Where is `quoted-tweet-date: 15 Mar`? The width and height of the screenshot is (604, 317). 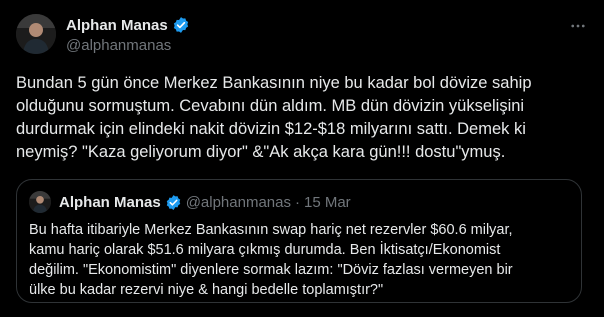 quoted-tweet-date: 15 Mar is located at coordinates (327, 202).